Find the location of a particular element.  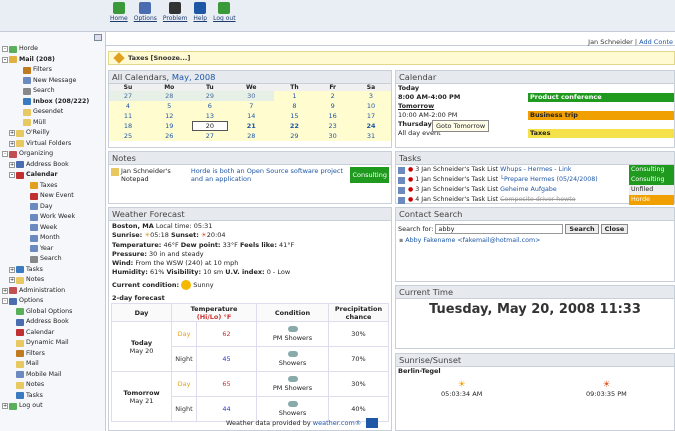

sidebar-item-address-book: Address Book is located at coordinates (53, 322).